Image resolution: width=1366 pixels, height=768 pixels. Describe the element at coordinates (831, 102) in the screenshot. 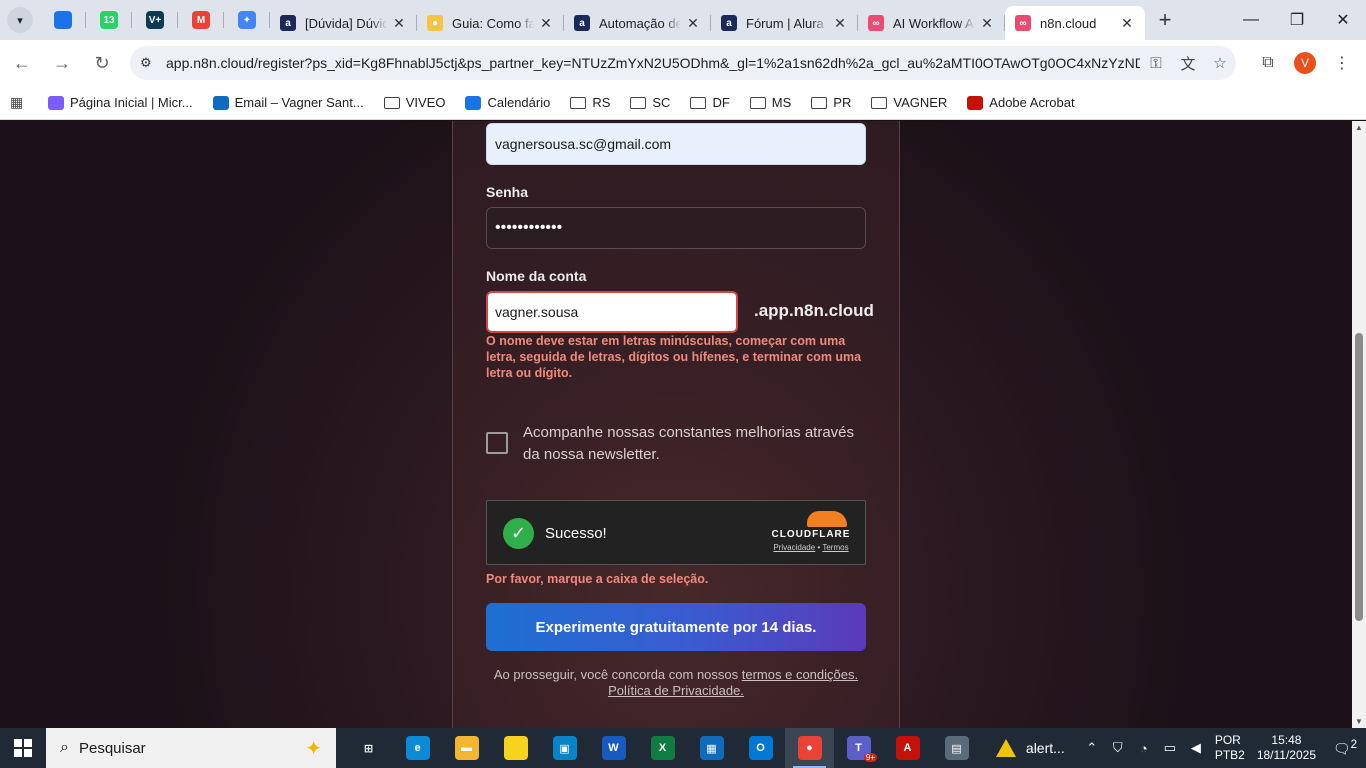

I see `bookmark-item: PR` at that location.